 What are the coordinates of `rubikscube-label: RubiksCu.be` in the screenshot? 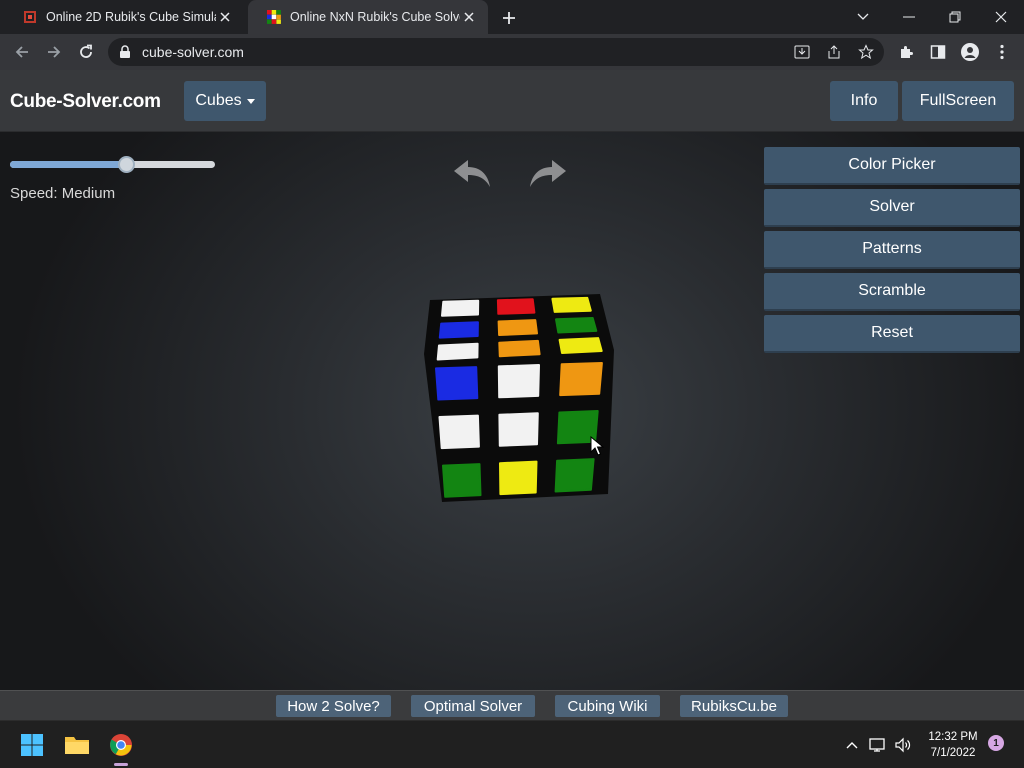 It's located at (734, 706).